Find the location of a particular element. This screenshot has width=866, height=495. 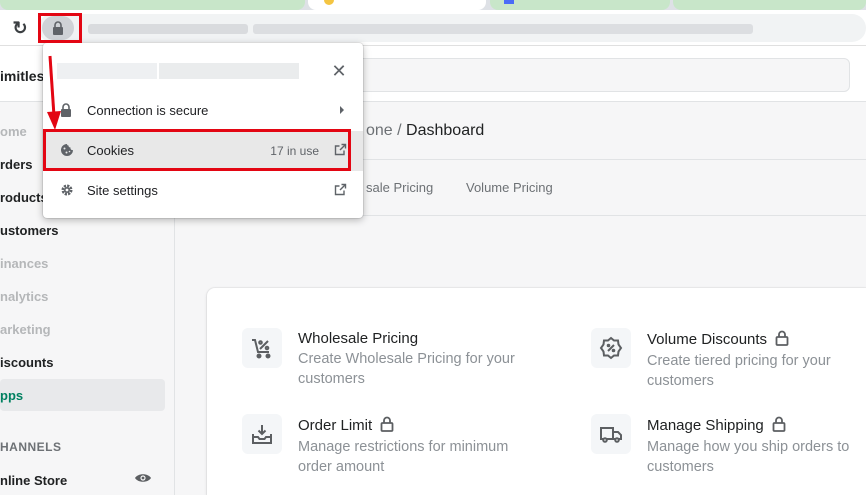

inbox-download-icon is located at coordinates (262, 434).